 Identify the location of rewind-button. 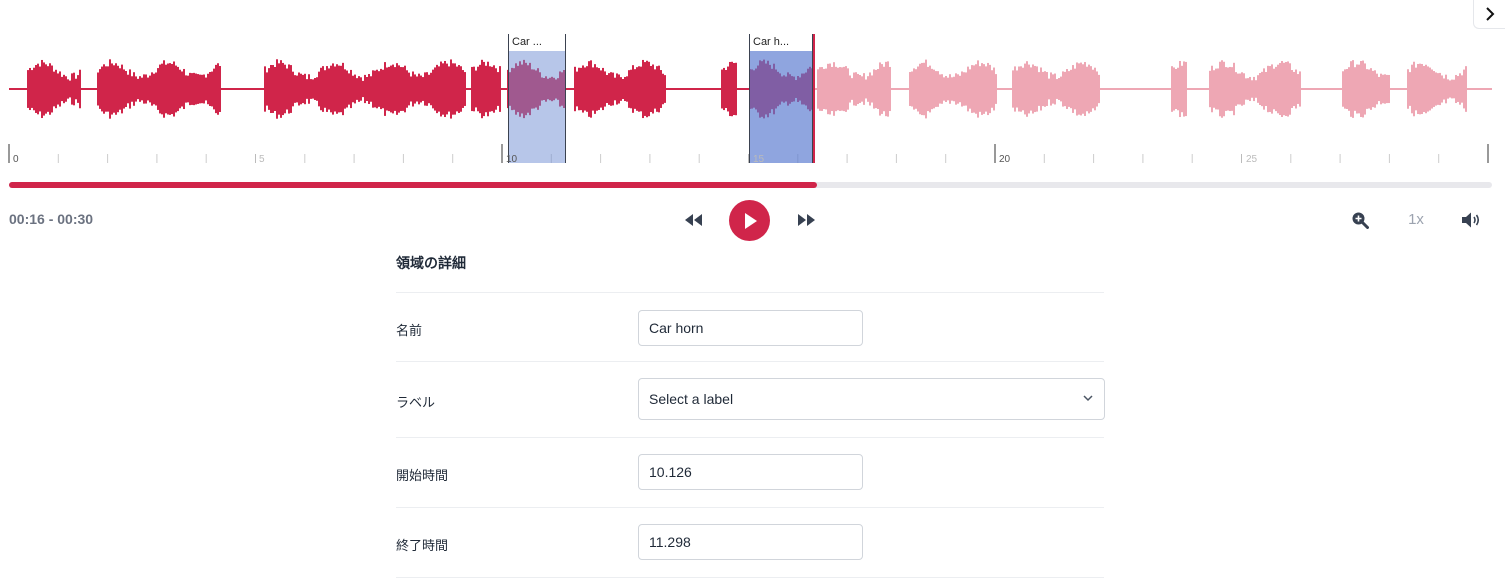
(694, 220).